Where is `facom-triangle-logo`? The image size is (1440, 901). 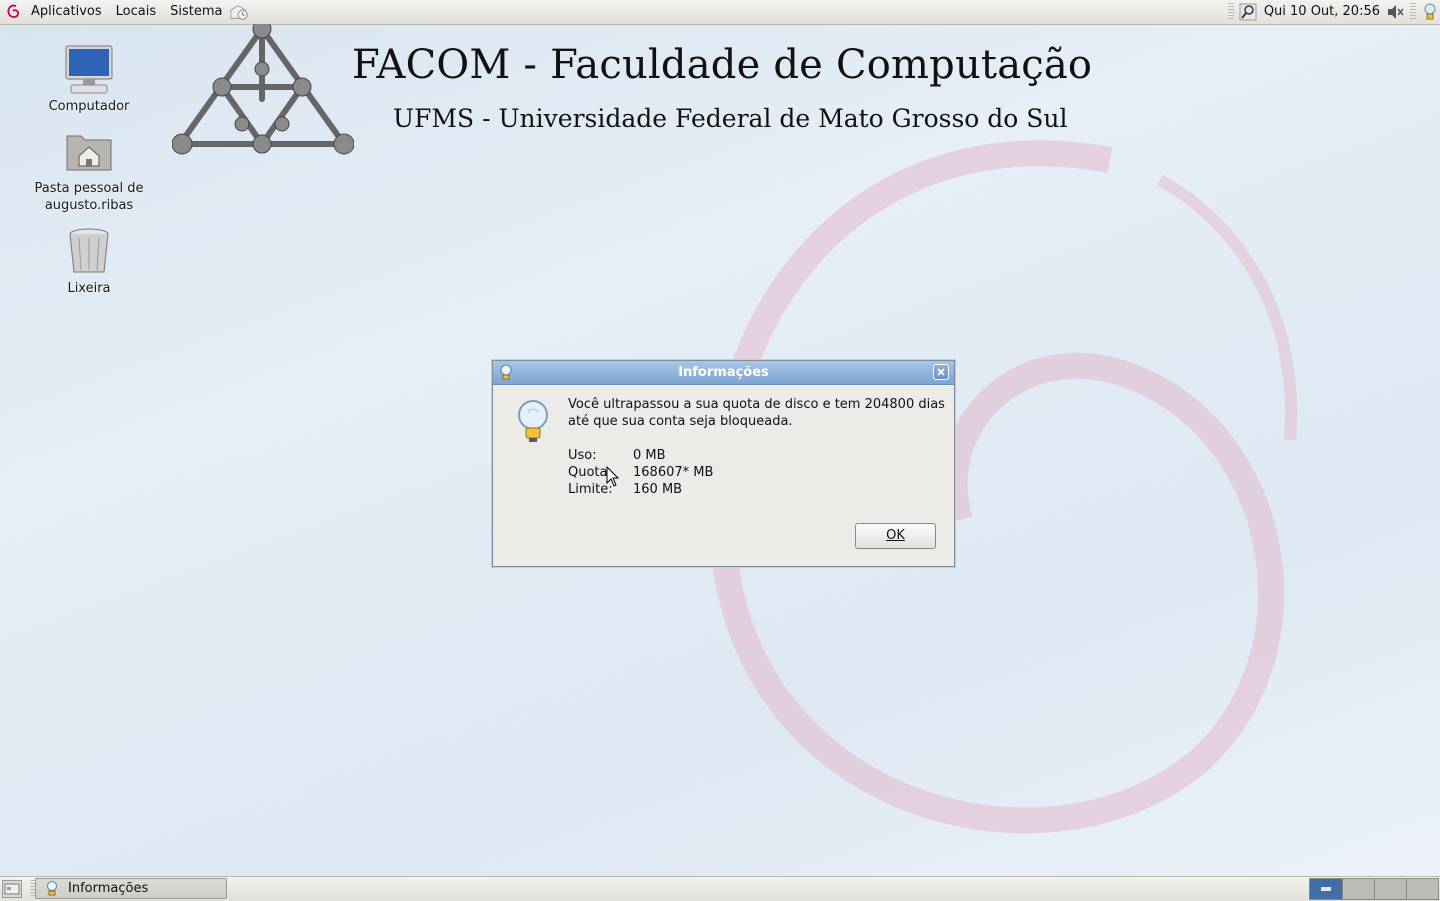
facom-triangle-logo is located at coordinates (263, 89).